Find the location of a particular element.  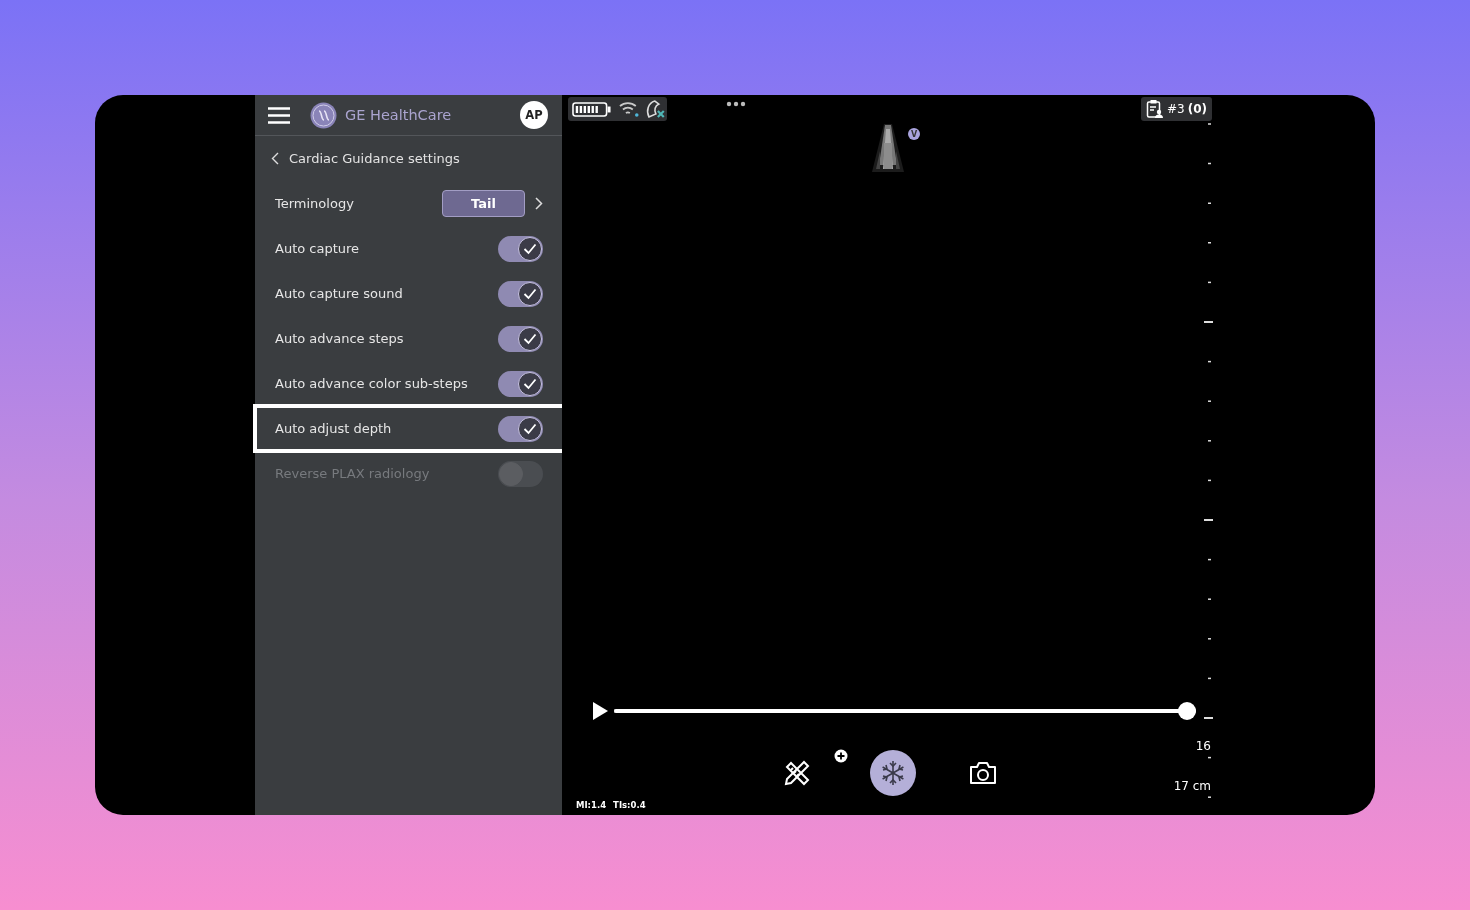

snowflake-icon is located at coordinates (893, 773).